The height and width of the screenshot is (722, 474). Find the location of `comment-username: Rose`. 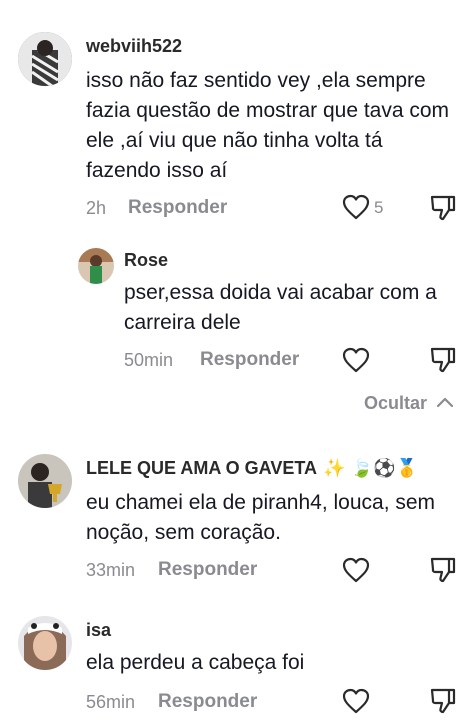

comment-username: Rose is located at coordinates (146, 260).